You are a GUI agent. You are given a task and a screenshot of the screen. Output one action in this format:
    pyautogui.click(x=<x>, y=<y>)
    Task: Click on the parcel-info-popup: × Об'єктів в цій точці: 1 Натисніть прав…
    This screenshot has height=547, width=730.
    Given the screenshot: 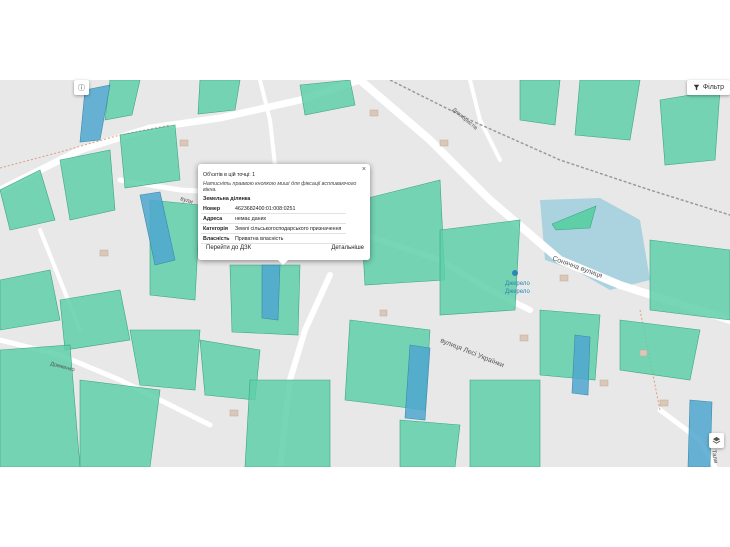 What is the action you would take?
    pyautogui.click(x=284, y=214)
    